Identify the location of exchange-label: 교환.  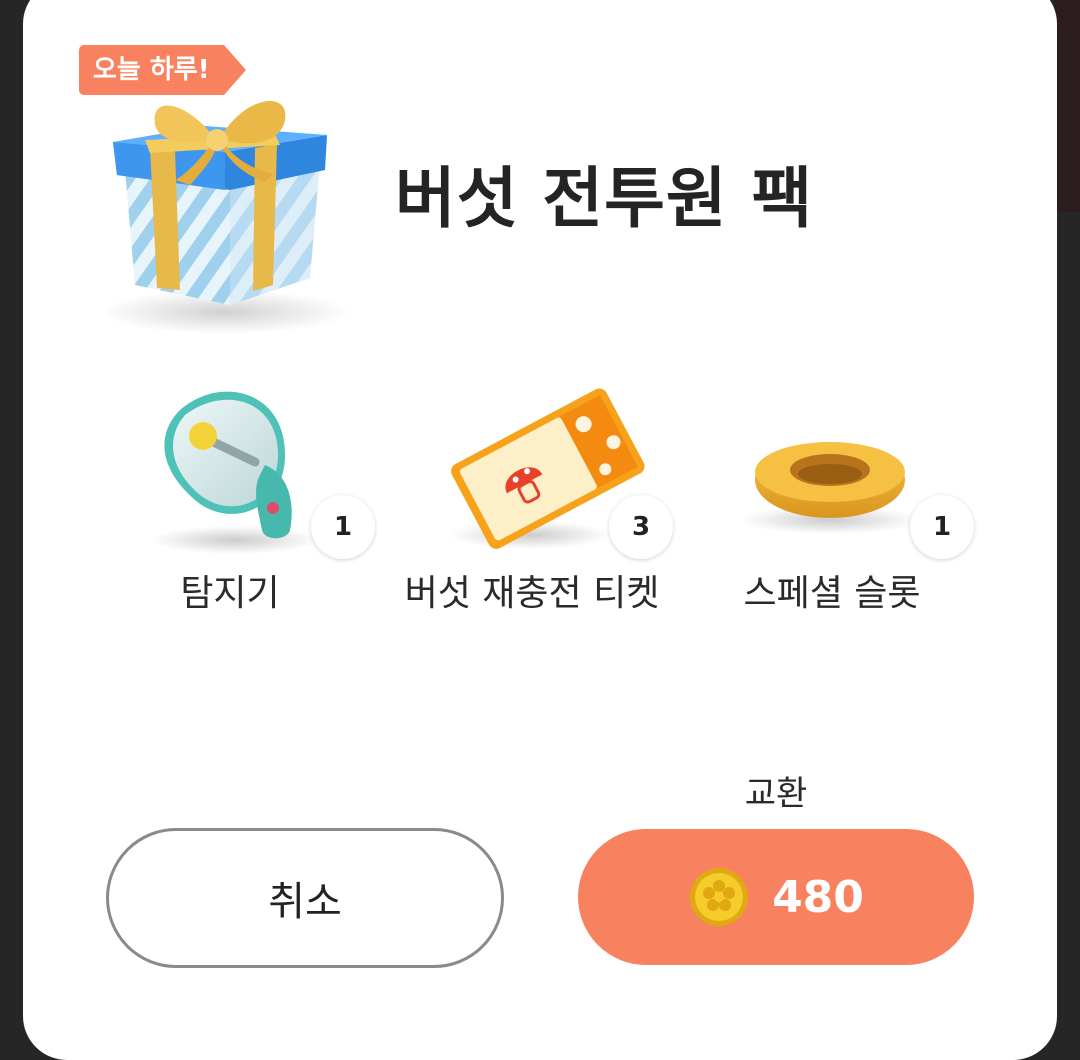
(776, 794).